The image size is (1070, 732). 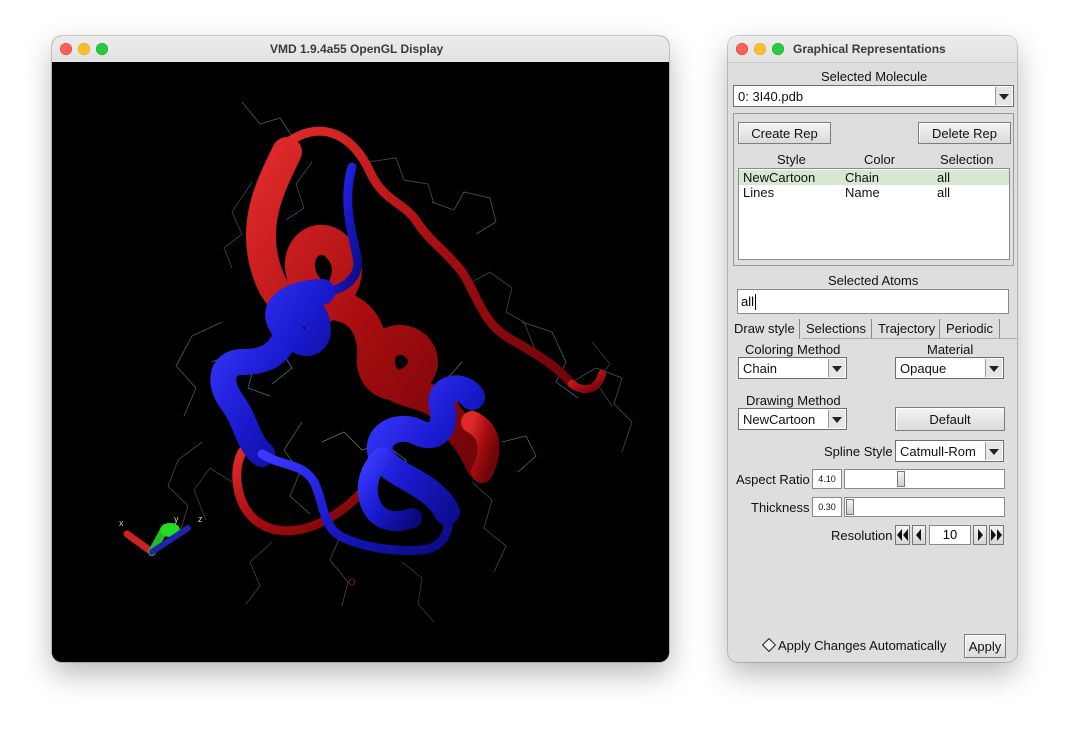 What do you see at coordinates (850, 507) in the screenshot?
I see `thickness-slider-thumb` at bounding box center [850, 507].